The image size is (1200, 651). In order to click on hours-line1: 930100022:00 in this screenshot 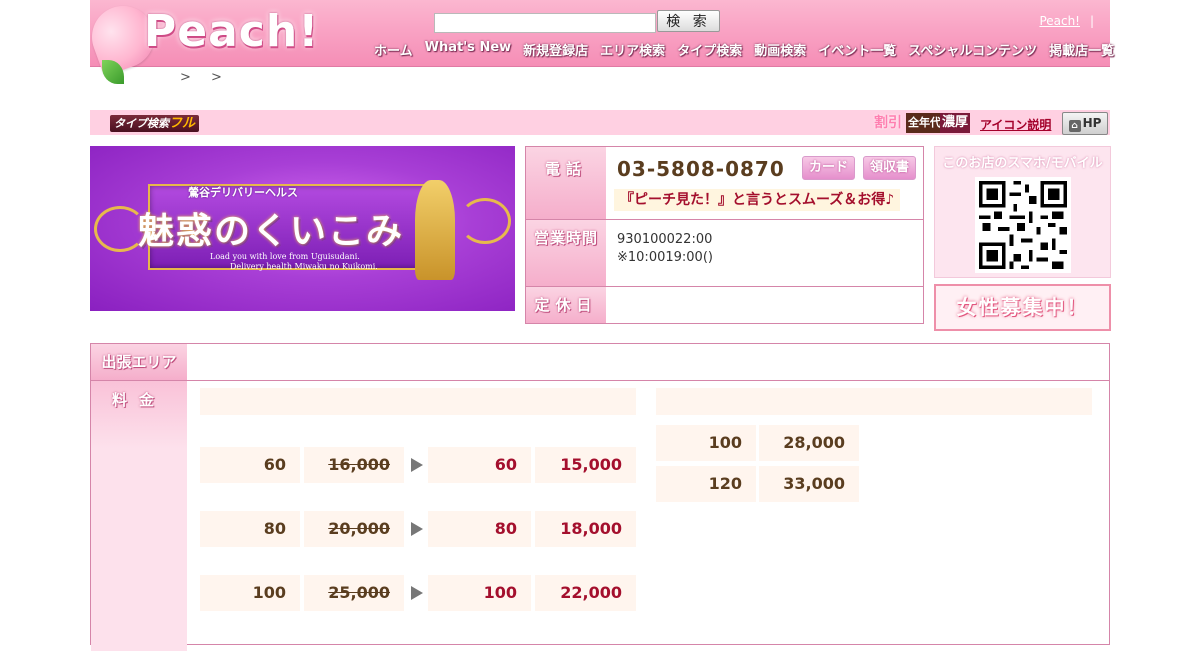, I will do `click(665, 239)`.